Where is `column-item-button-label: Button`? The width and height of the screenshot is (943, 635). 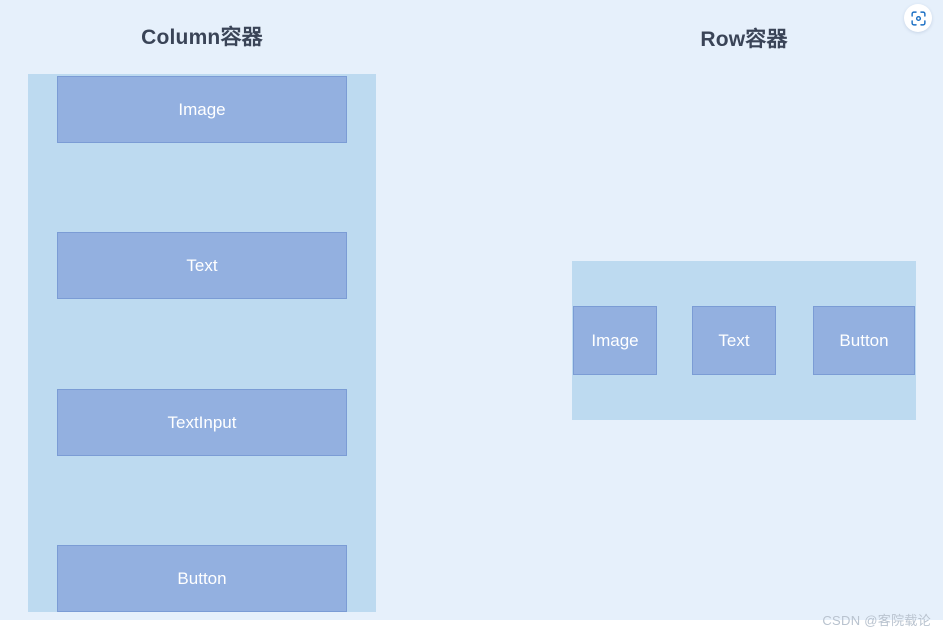
column-item-button-label: Button is located at coordinates (202, 578).